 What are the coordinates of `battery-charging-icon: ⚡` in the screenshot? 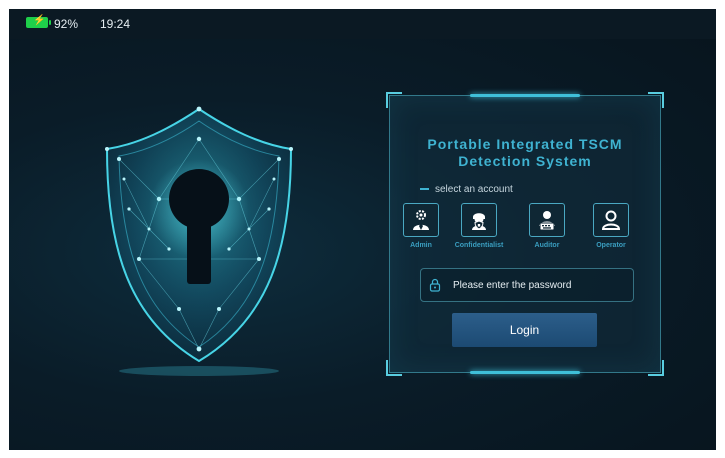 It's located at (38, 21).